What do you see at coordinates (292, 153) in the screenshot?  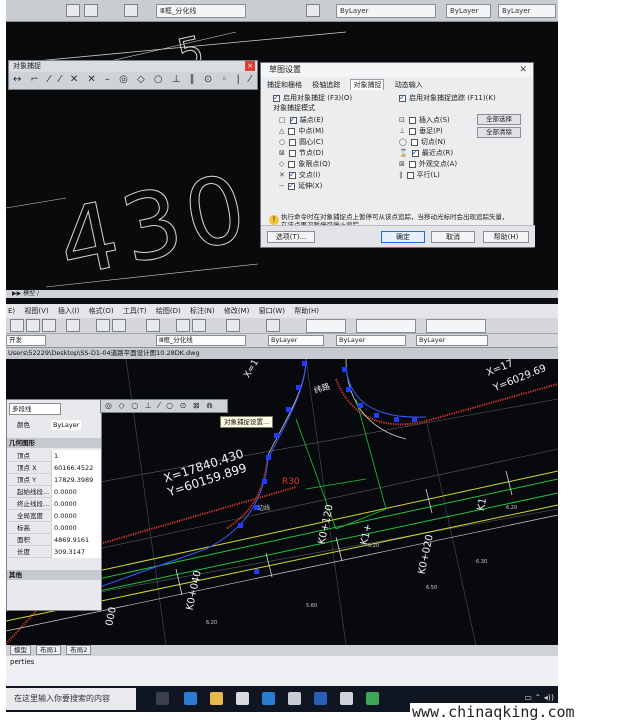 I see `node-checkbox` at bounding box center [292, 153].